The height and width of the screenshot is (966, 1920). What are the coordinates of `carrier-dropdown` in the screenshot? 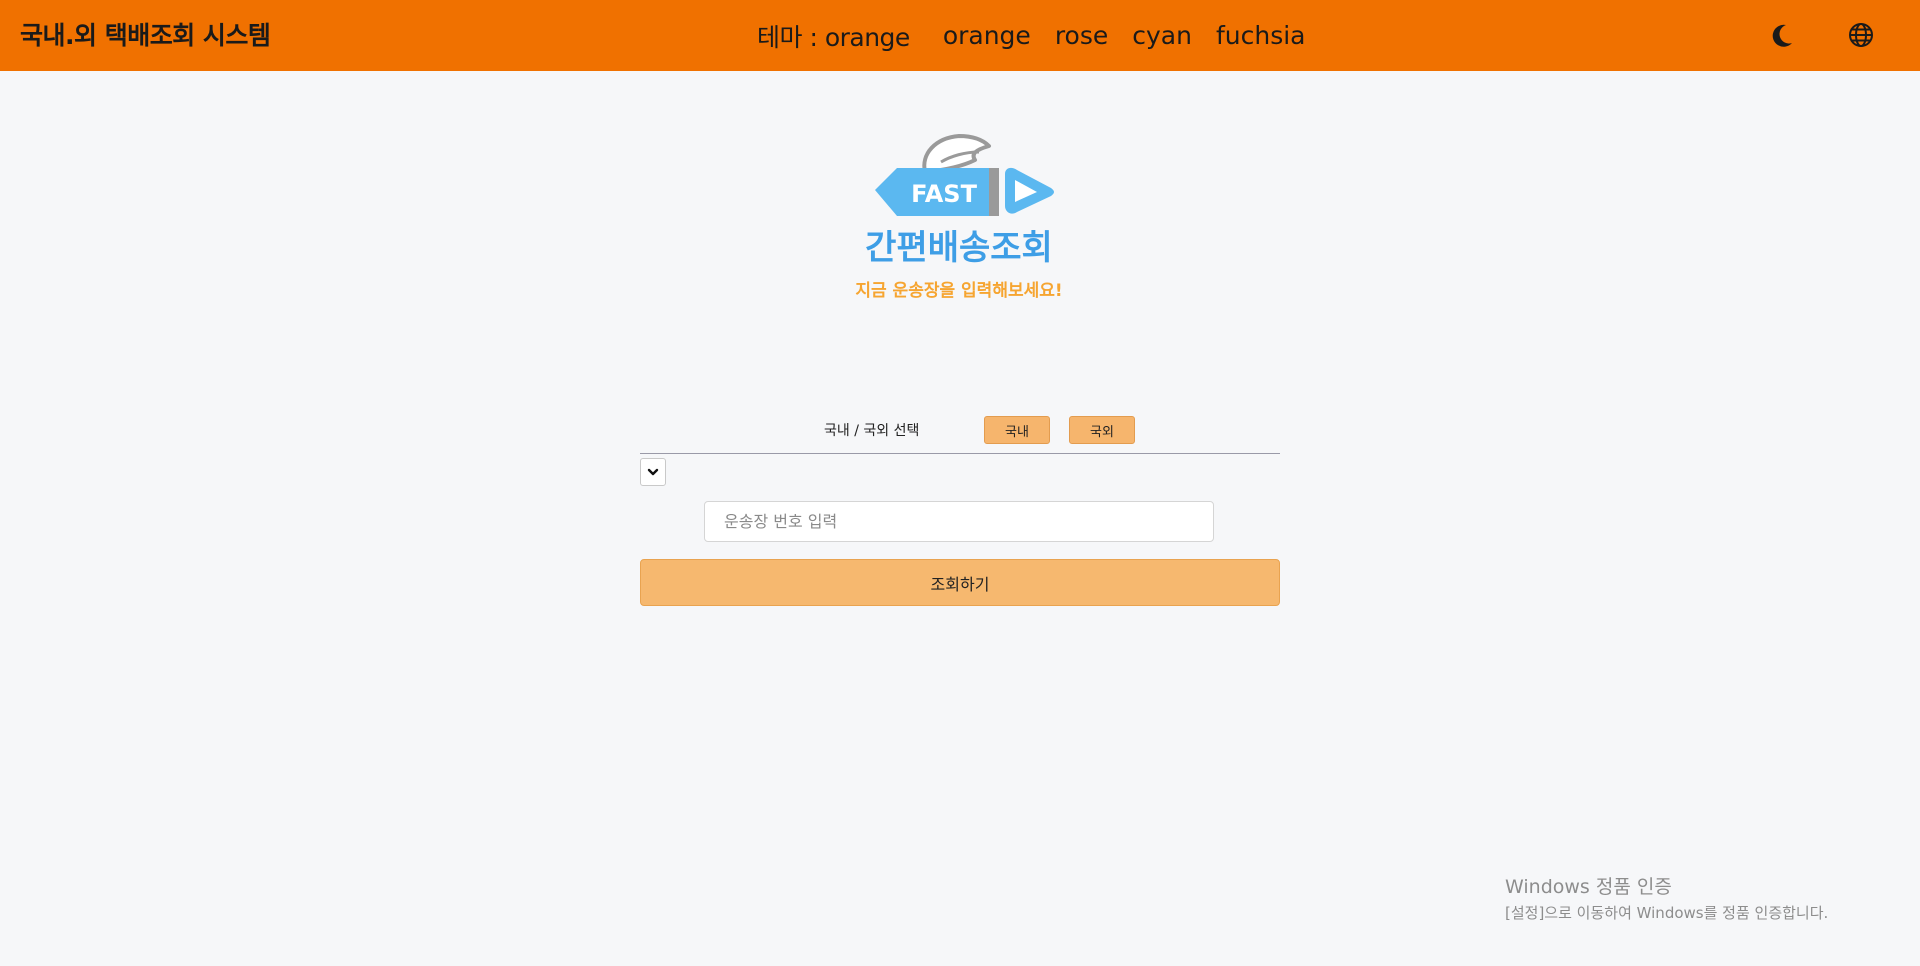 It's located at (653, 472).